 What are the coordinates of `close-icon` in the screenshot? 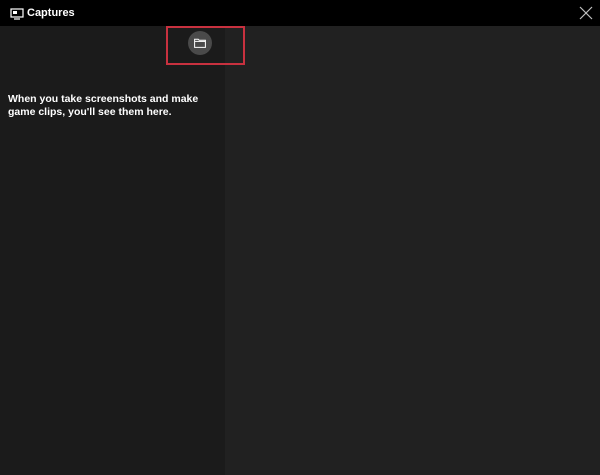 It's located at (586, 13).